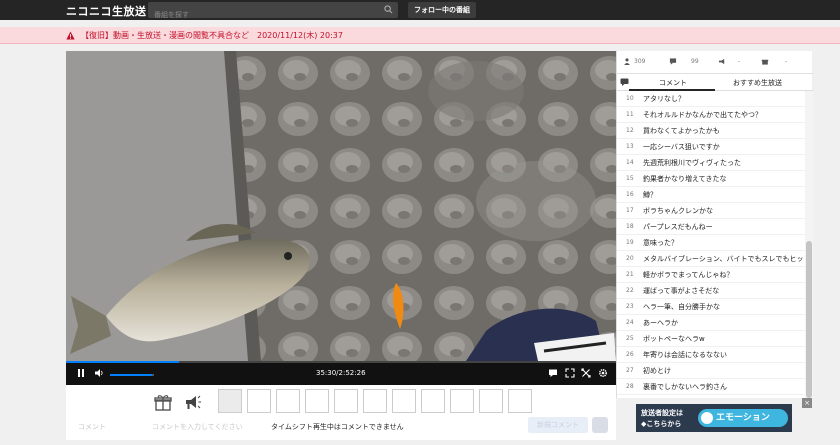  Describe the element at coordinates (711, 323) in the screenshot. I see `comment-row: 24 あーヘラか` at that location.